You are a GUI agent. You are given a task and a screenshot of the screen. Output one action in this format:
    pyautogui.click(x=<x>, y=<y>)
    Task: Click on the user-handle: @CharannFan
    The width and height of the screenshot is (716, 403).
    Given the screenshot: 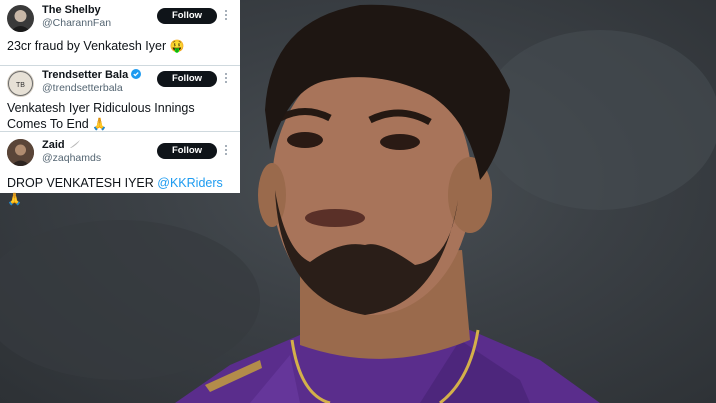 What is the action you would take?
    pyautogui.click(x=76, y=23)
    